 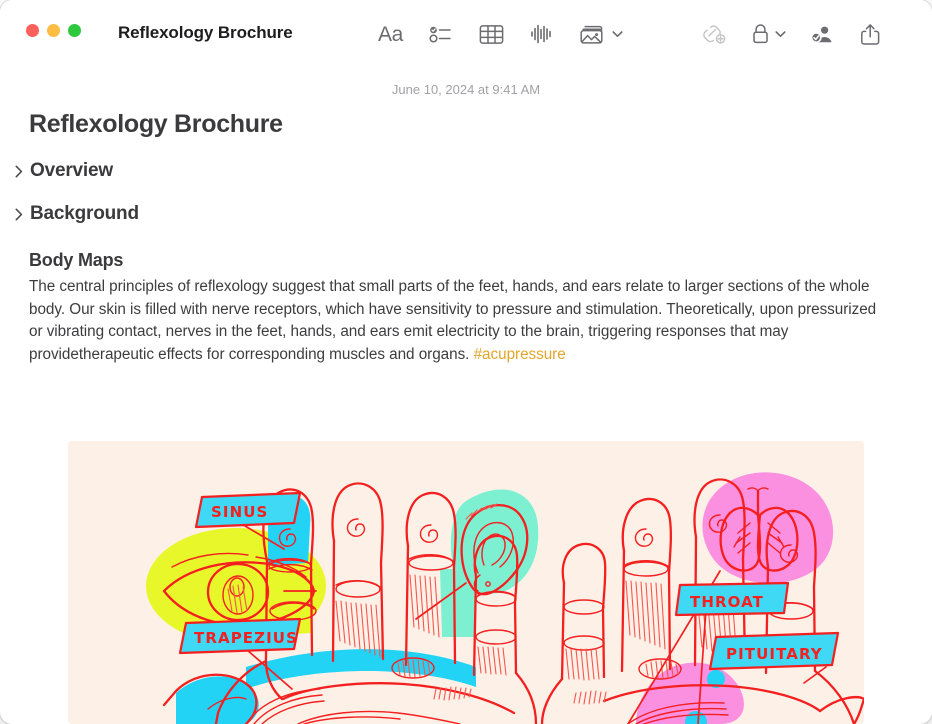 I want to click on sidebar-item-background: Background, so click(x=472, y=214).